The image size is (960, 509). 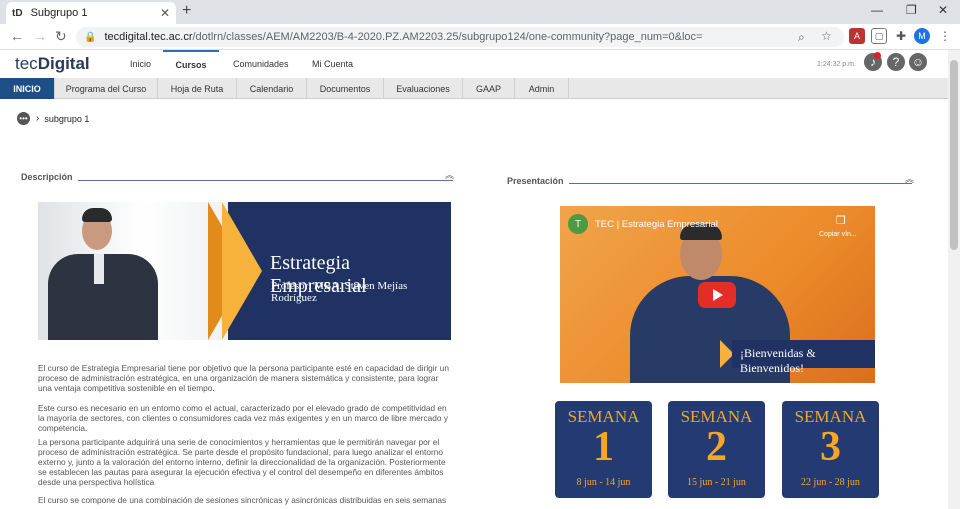 I want to click on nav-inicio: Inicio, so click(x=140, y=64).